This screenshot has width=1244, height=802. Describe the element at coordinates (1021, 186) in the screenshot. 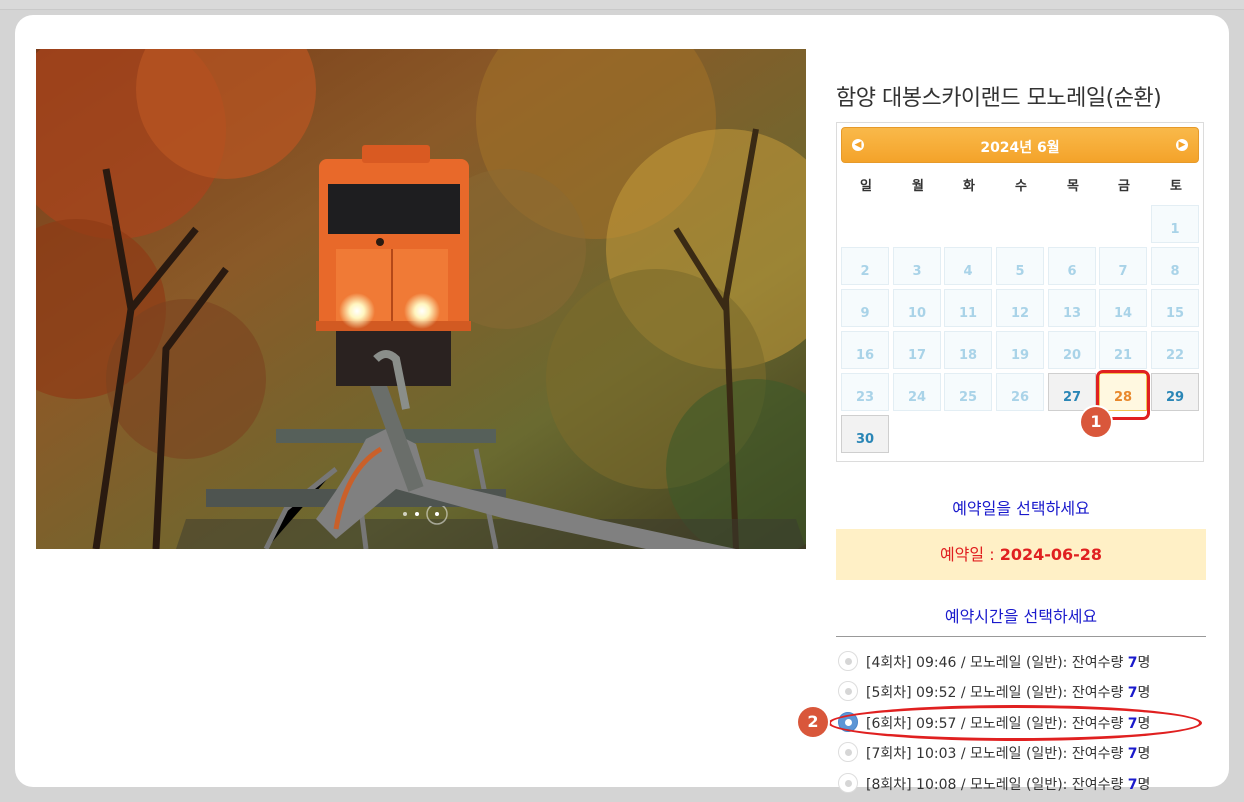

I see `weekday-wed: 수` at that location.